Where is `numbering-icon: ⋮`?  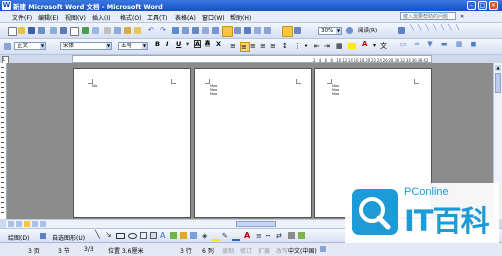
numbering-icon: ⋮ is located at coordinates (298, 46).